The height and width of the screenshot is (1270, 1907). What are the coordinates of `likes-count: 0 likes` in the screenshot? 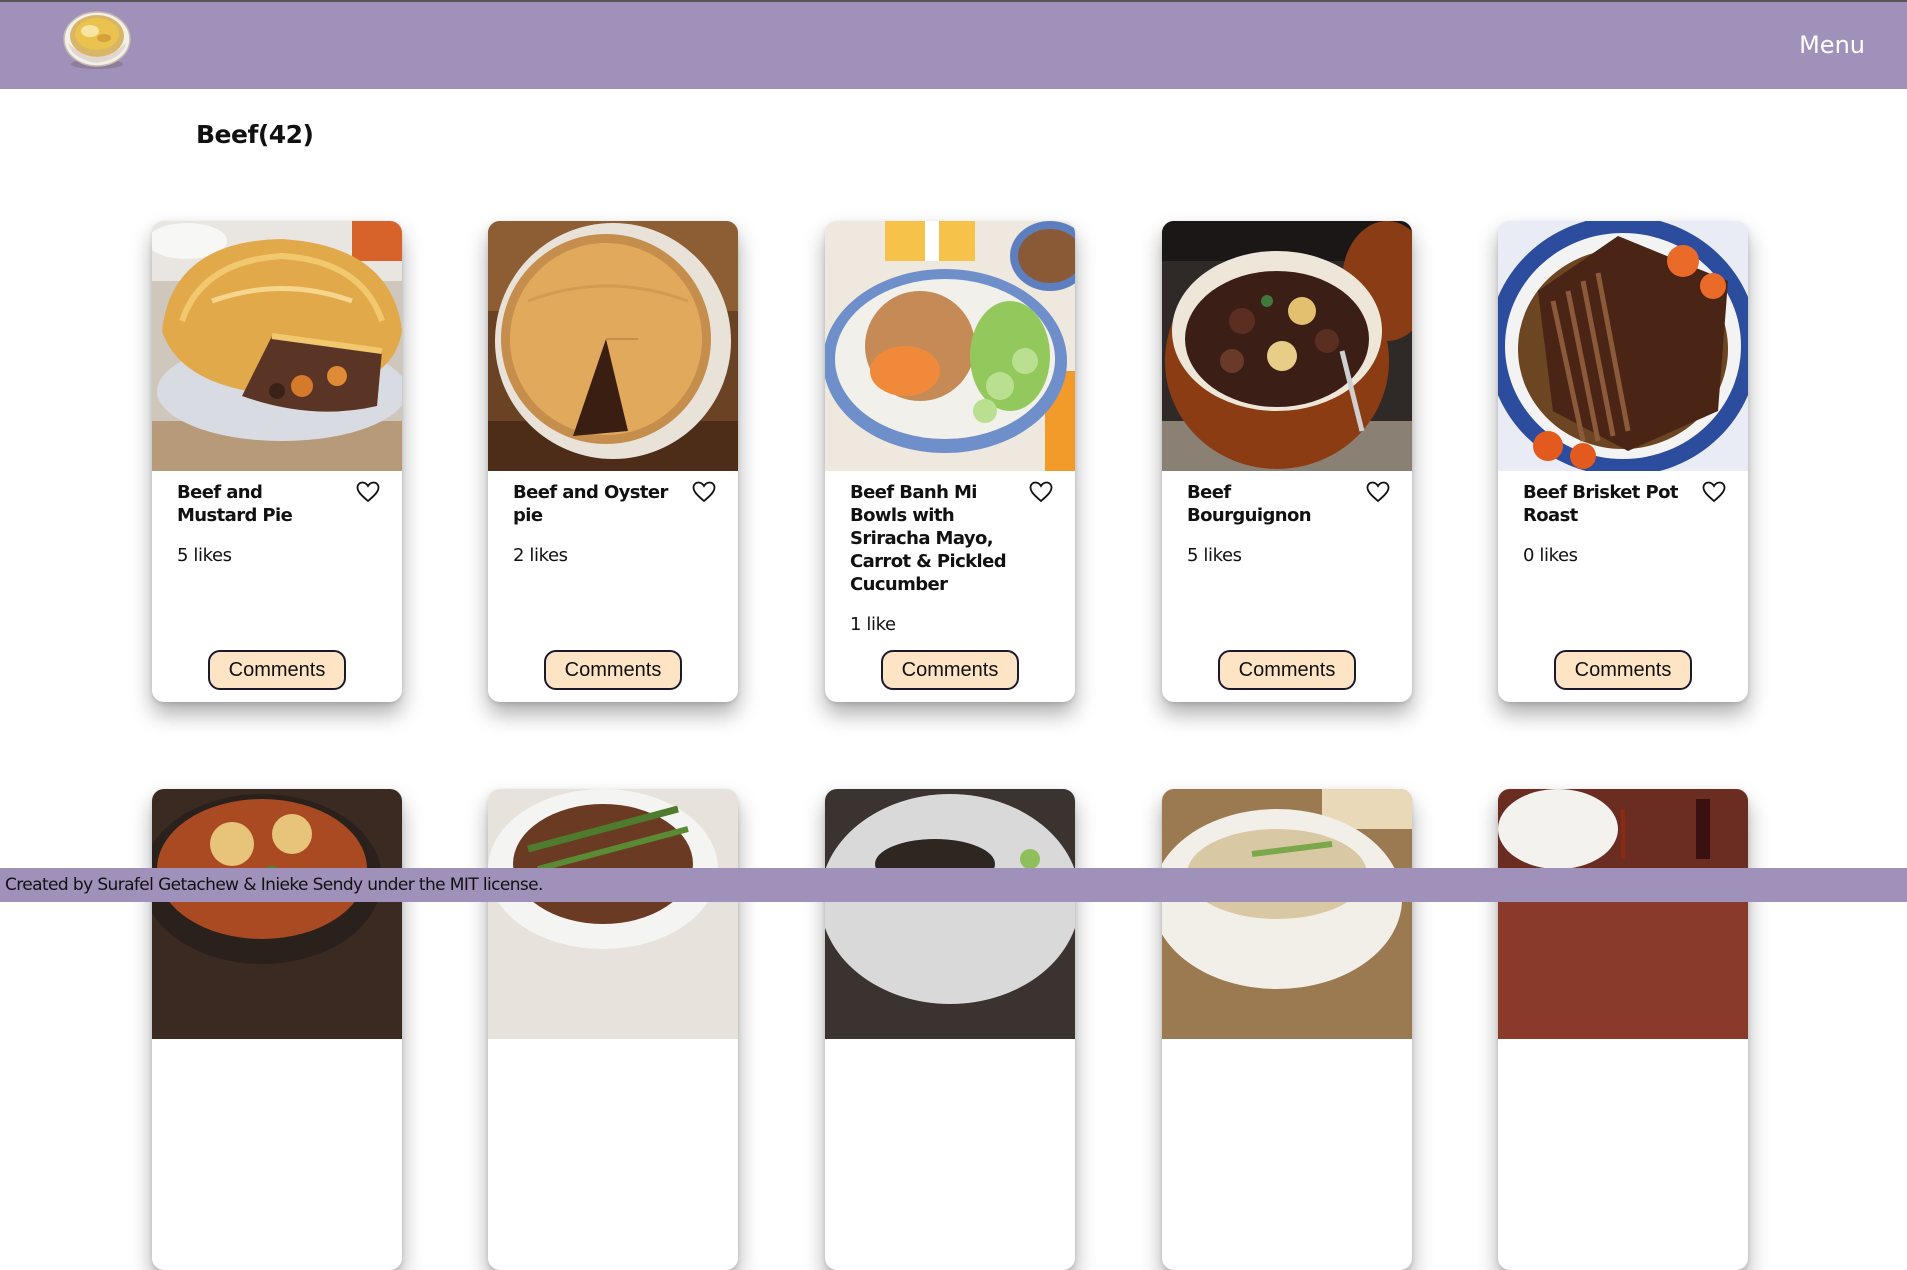 It's located at (1550, 555).